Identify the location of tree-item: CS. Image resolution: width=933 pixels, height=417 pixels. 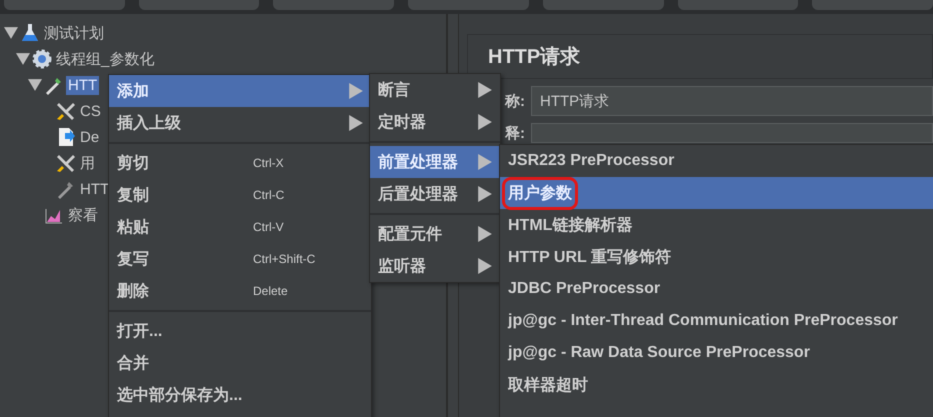
(90, 111).